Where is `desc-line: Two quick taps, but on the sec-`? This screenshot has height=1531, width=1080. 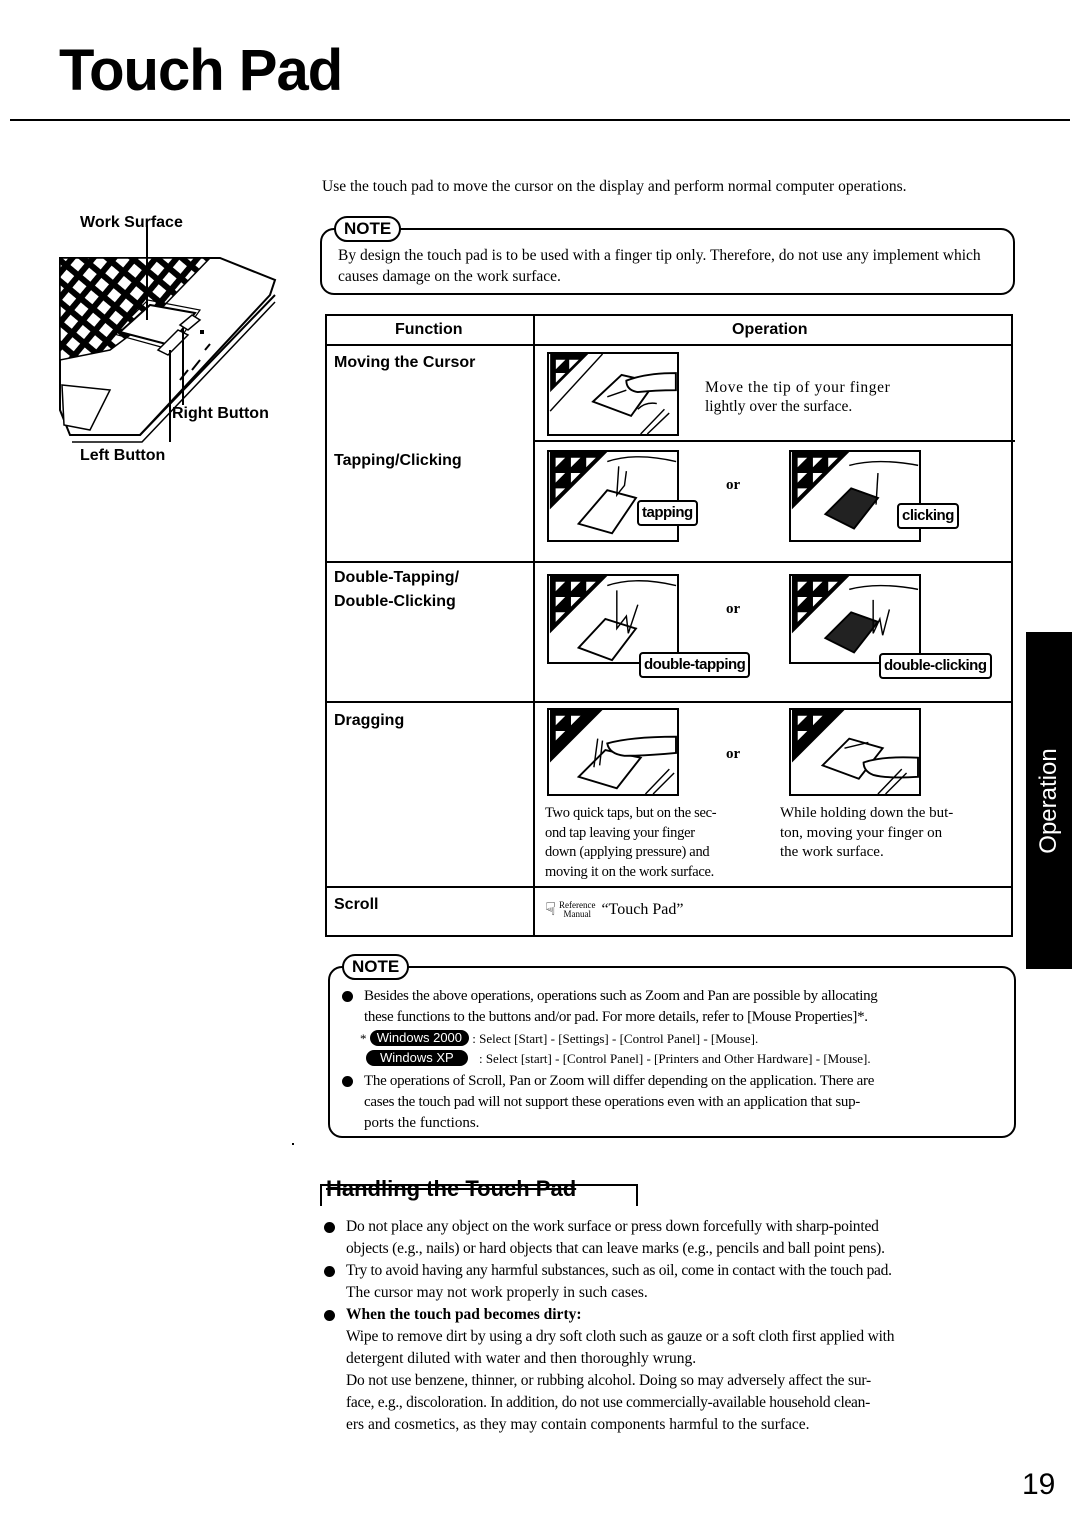 desc-line: Two quick taps, but on the sec- is located at coordinates (631, 813).